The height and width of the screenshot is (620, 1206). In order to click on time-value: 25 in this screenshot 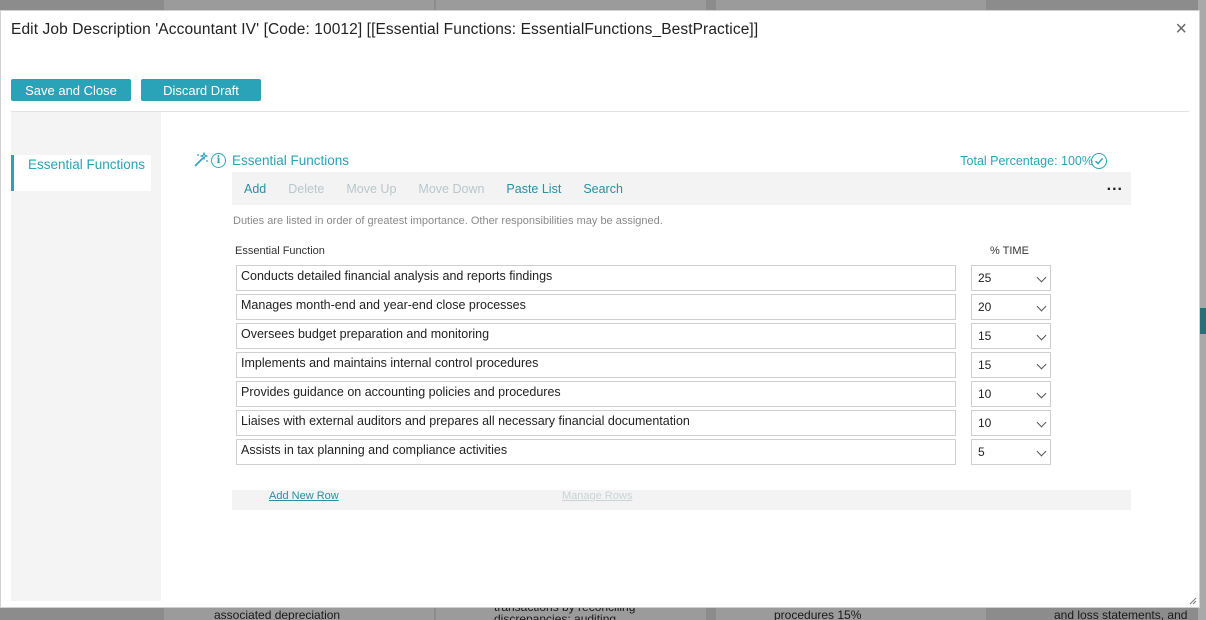, I will do `click(985, 278)`.